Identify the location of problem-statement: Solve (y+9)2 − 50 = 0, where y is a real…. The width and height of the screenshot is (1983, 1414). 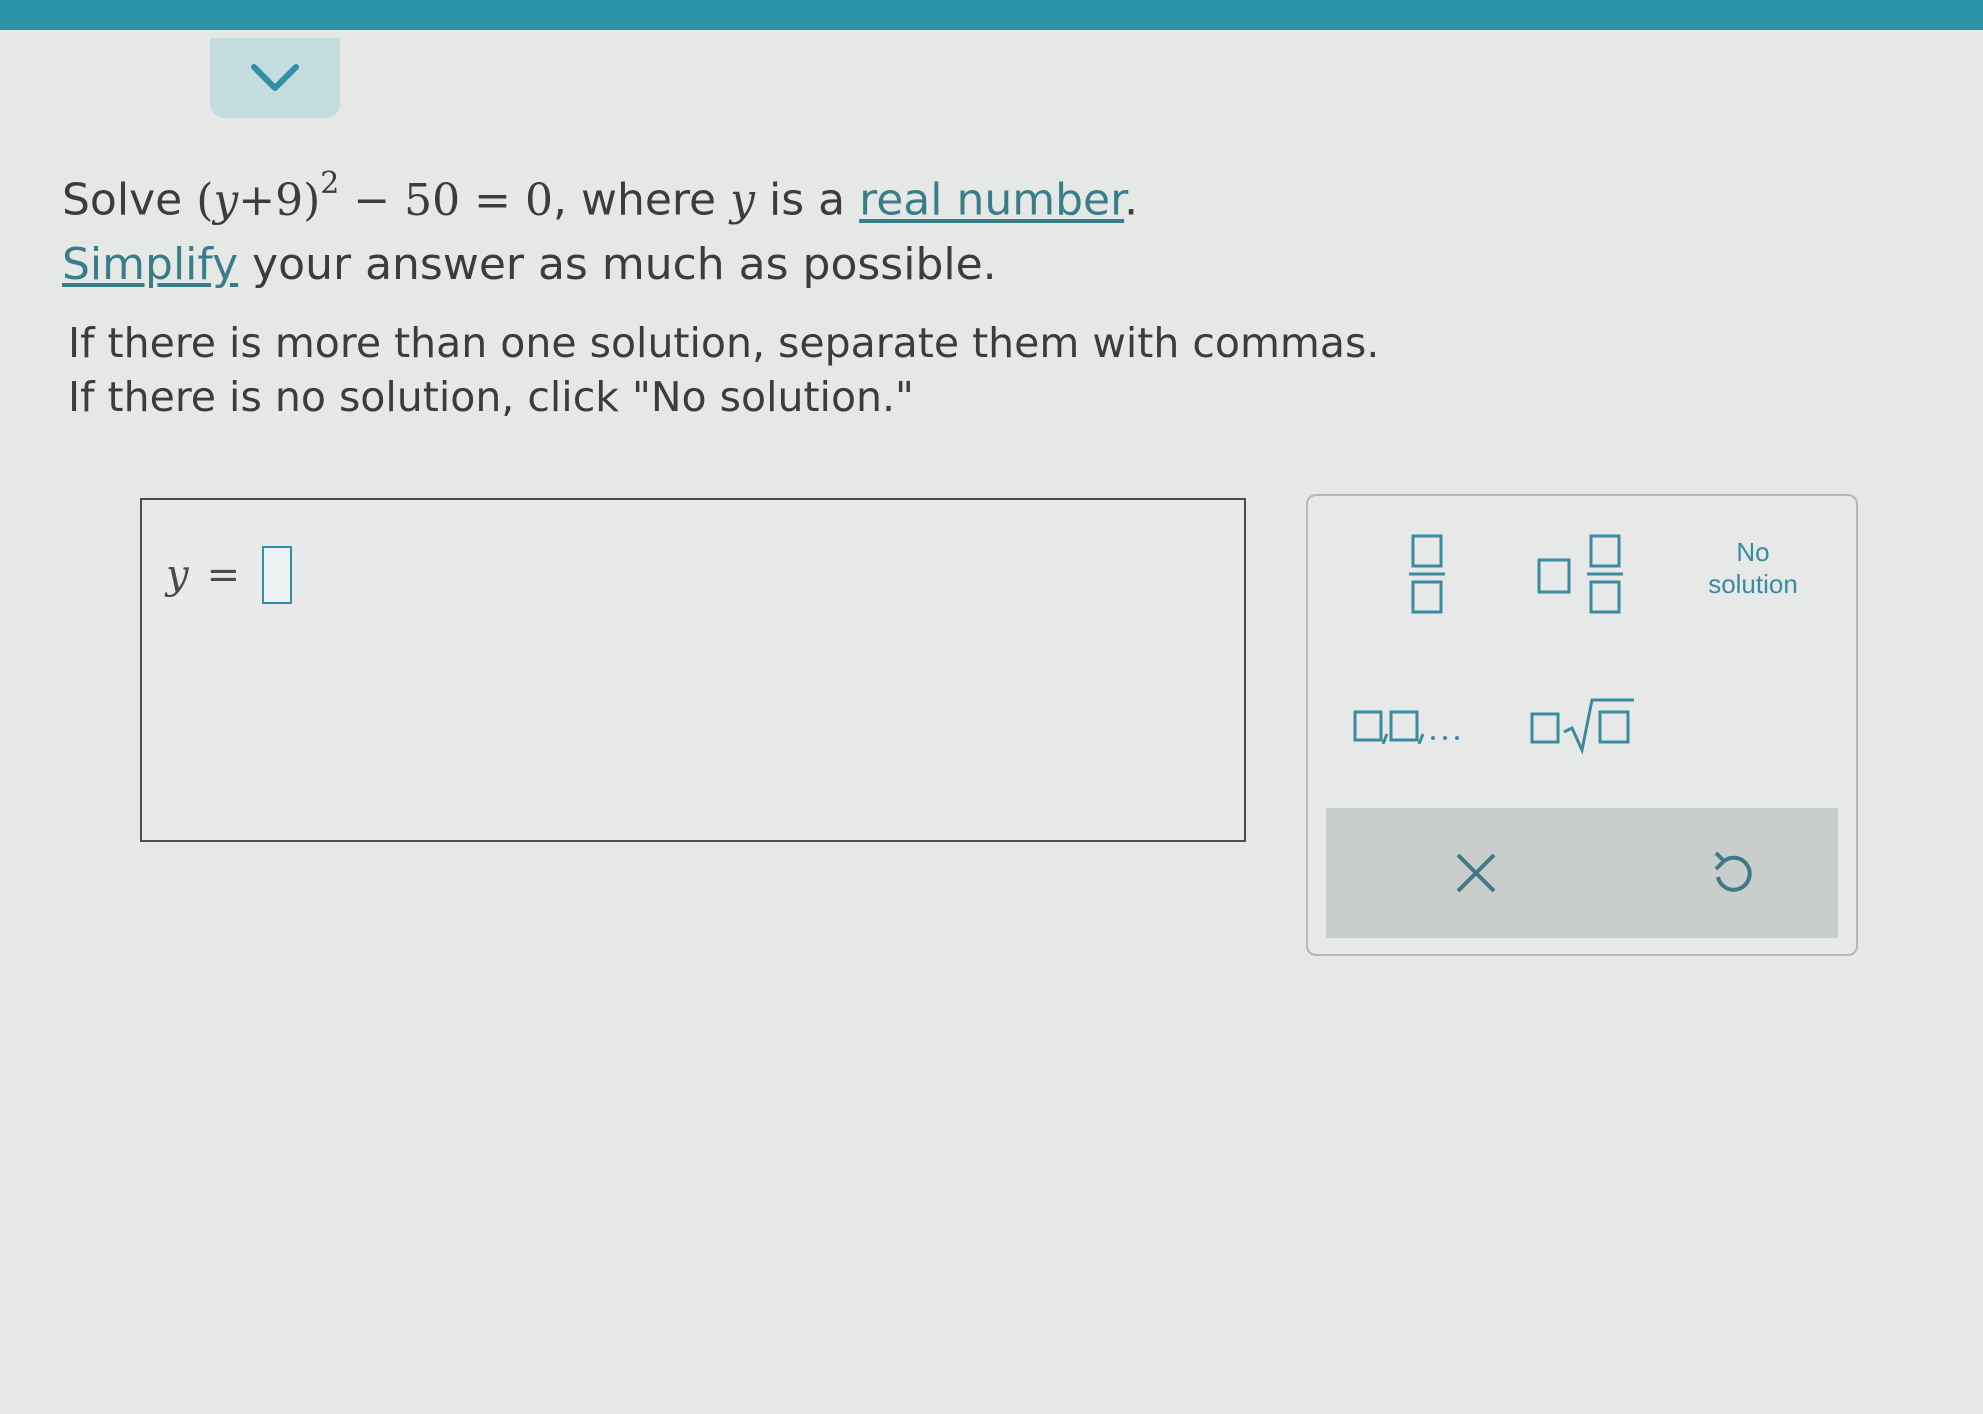
(600, 227).